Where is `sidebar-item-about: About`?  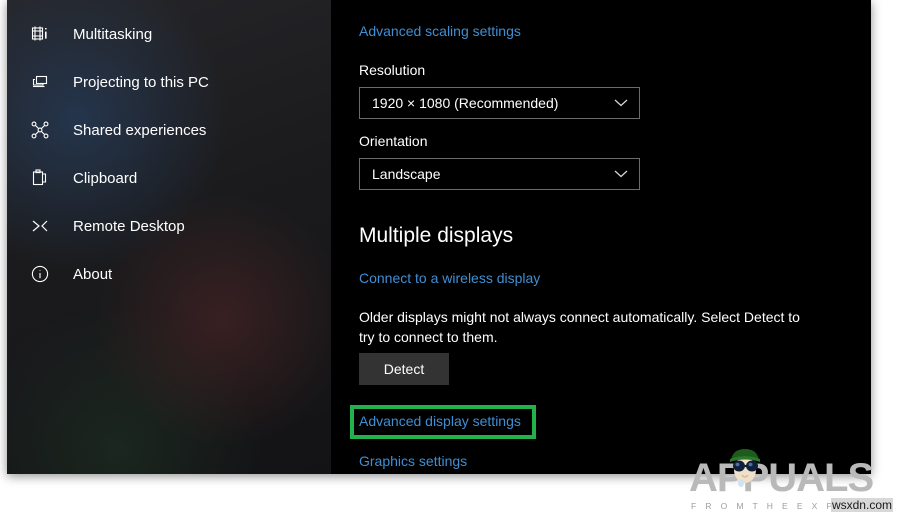 sidebar-item-about: About is located at coordinates (169, 274).